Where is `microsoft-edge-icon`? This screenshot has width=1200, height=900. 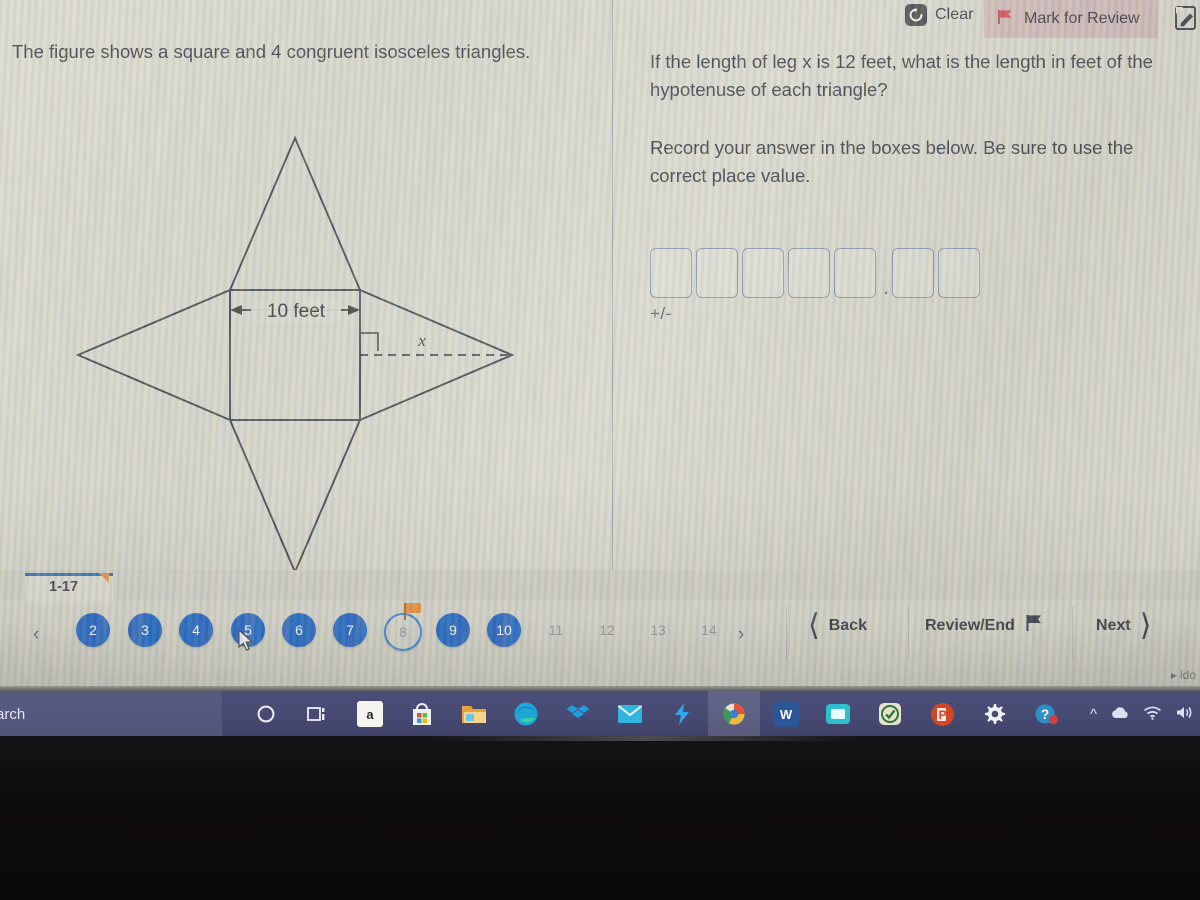
microsoft-edge-icon is located at coordinates (526, 714).